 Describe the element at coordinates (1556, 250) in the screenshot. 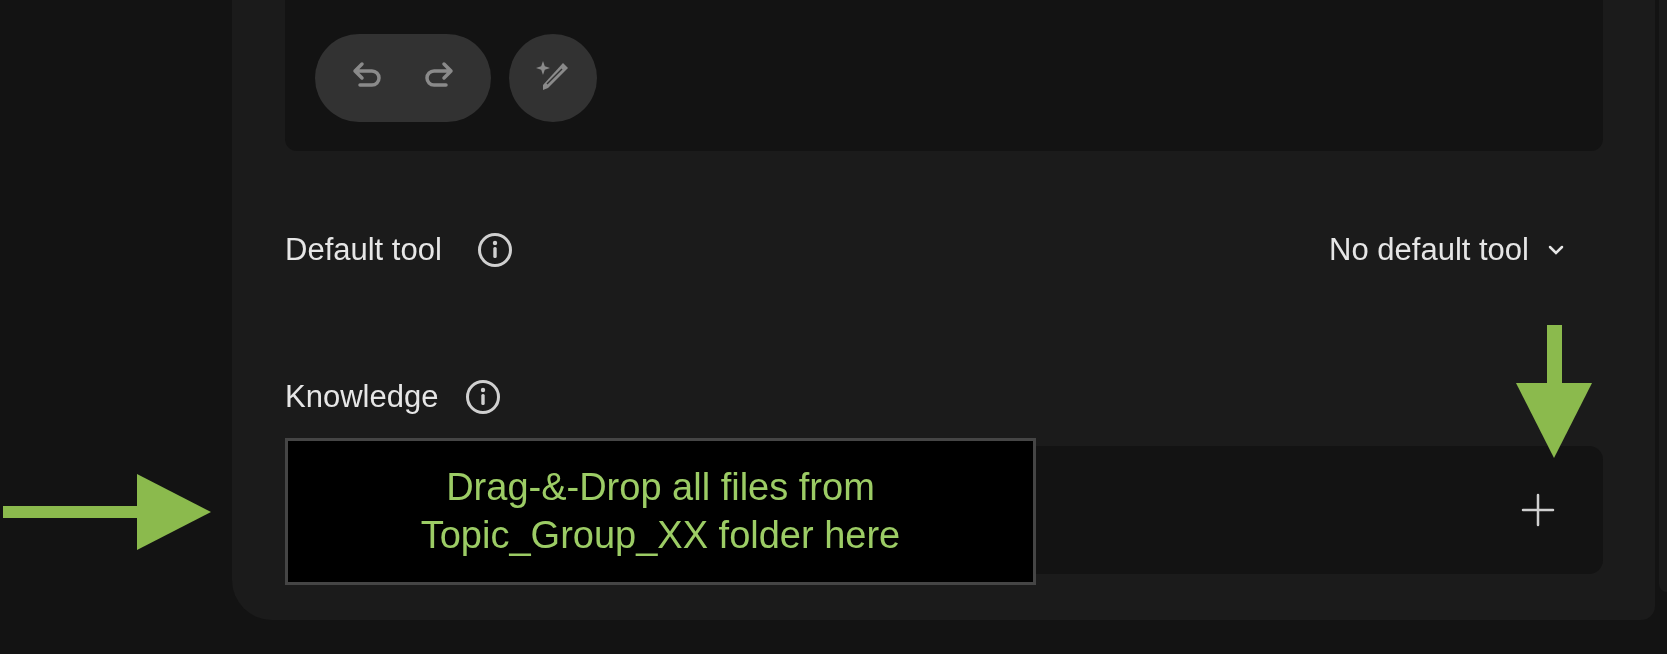

I see `chevron-icon` at that location.